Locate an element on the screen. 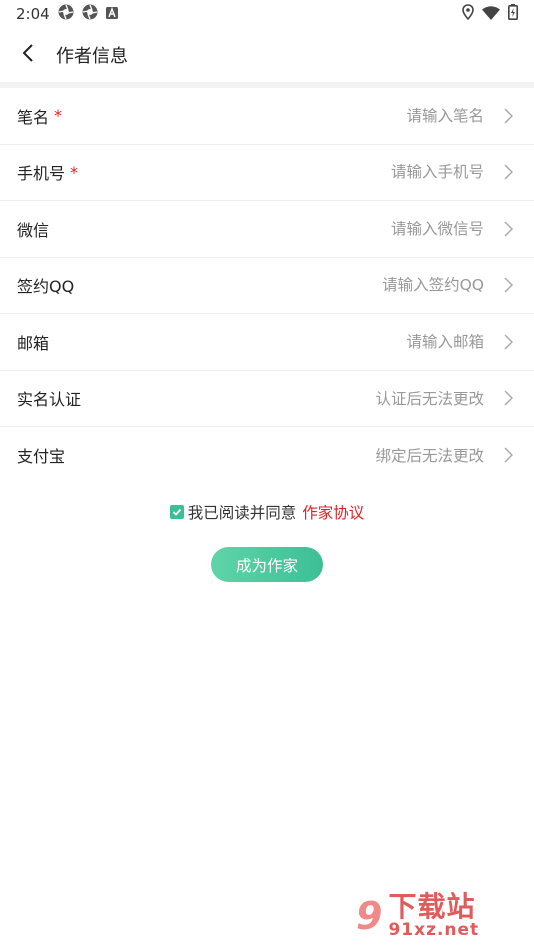 The image size is (534, 950). email-label-text: 邮箱 is located at coordinates (33, 343).